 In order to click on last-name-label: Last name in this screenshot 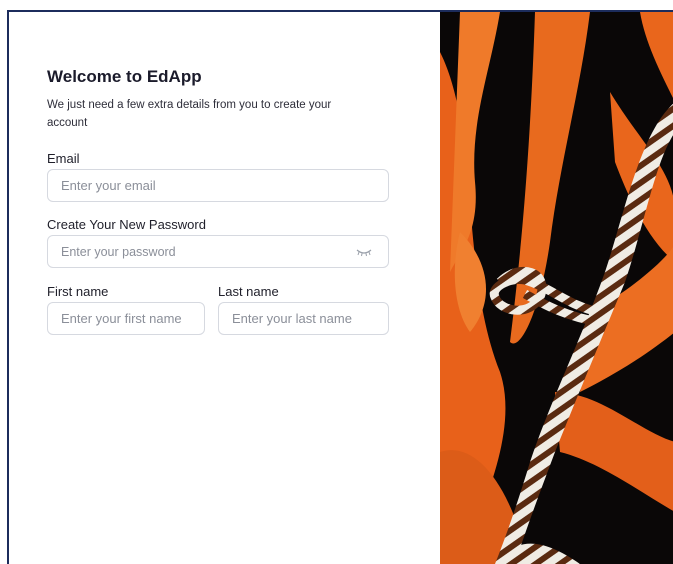, I will do `click(248, 291)`.